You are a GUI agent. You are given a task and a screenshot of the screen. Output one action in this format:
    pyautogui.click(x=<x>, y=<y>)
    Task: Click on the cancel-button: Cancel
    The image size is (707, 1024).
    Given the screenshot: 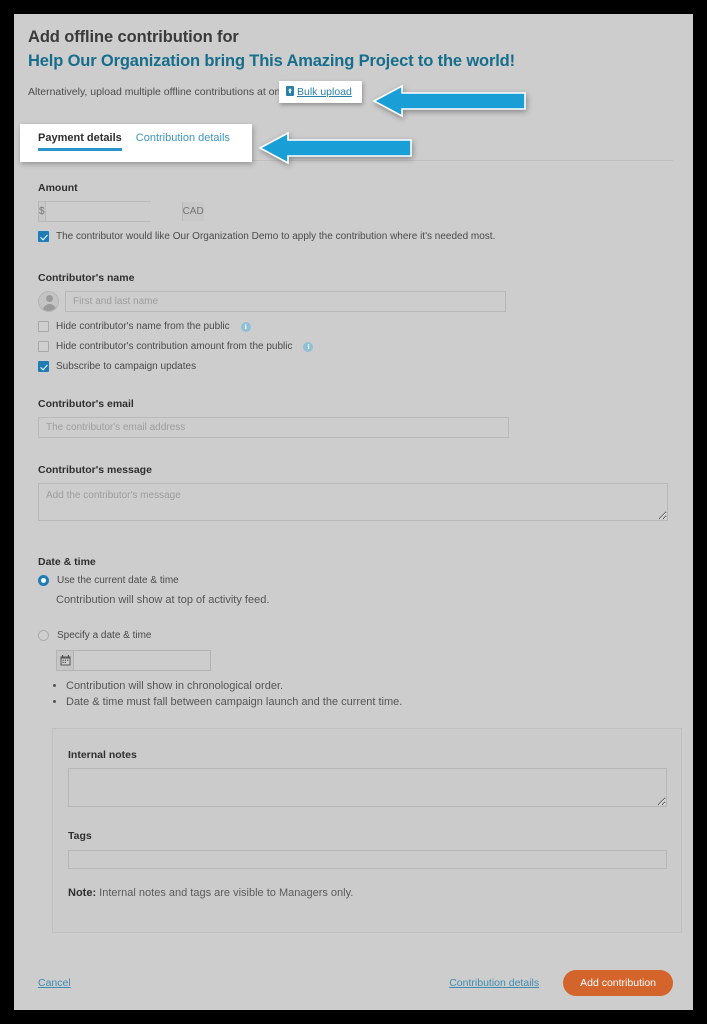 What is the action you would take?
    pyautogui.click(x=54, y=983)
    